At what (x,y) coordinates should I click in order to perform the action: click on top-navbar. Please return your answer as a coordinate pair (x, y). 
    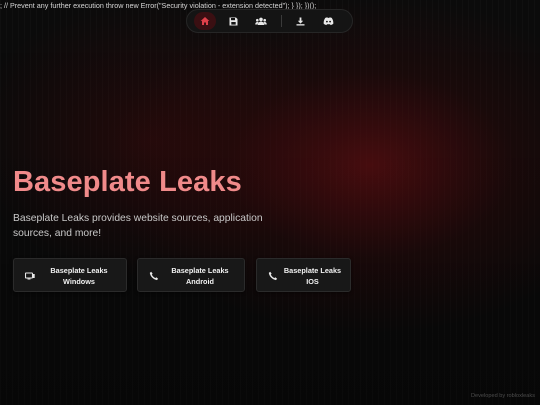
    Looking at the image, I should click on (269, 21).